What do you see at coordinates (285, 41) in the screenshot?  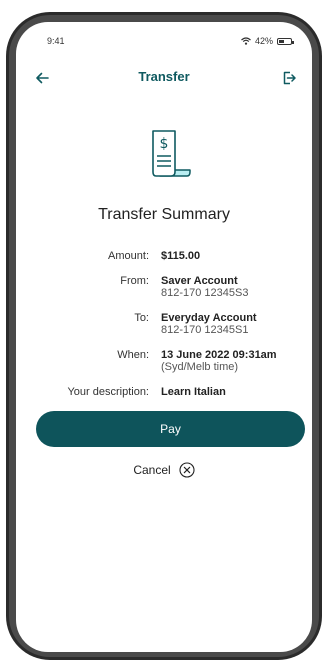 I see `battery-icon` at bounding box center [285, 41].